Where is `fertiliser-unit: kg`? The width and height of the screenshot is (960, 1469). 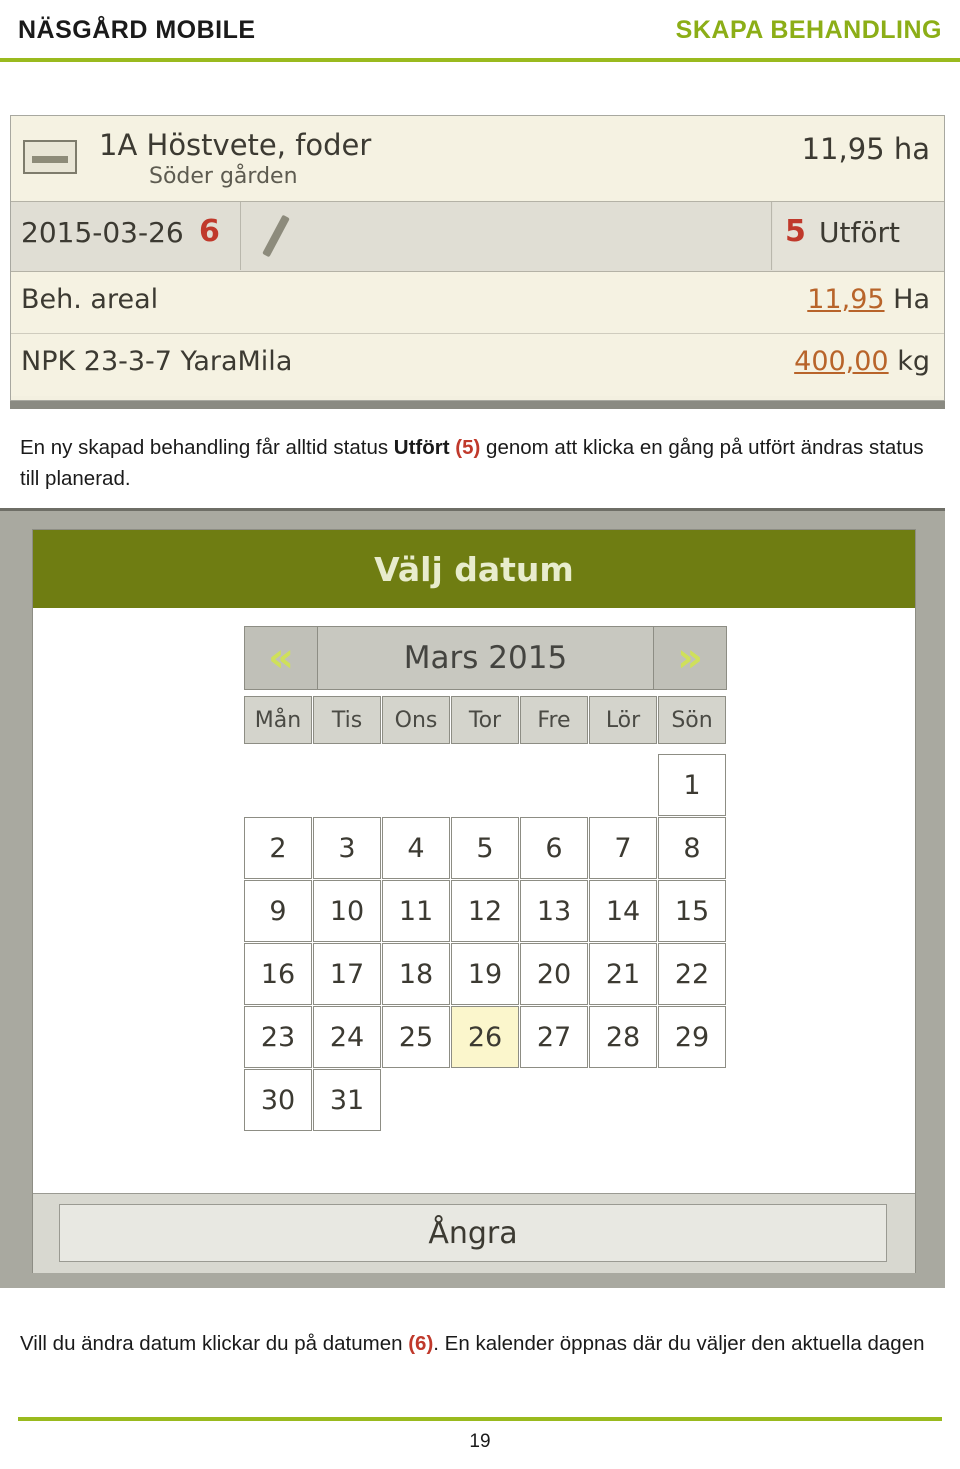
fertiliser-unit: kg is located at coordinates (913, 361).